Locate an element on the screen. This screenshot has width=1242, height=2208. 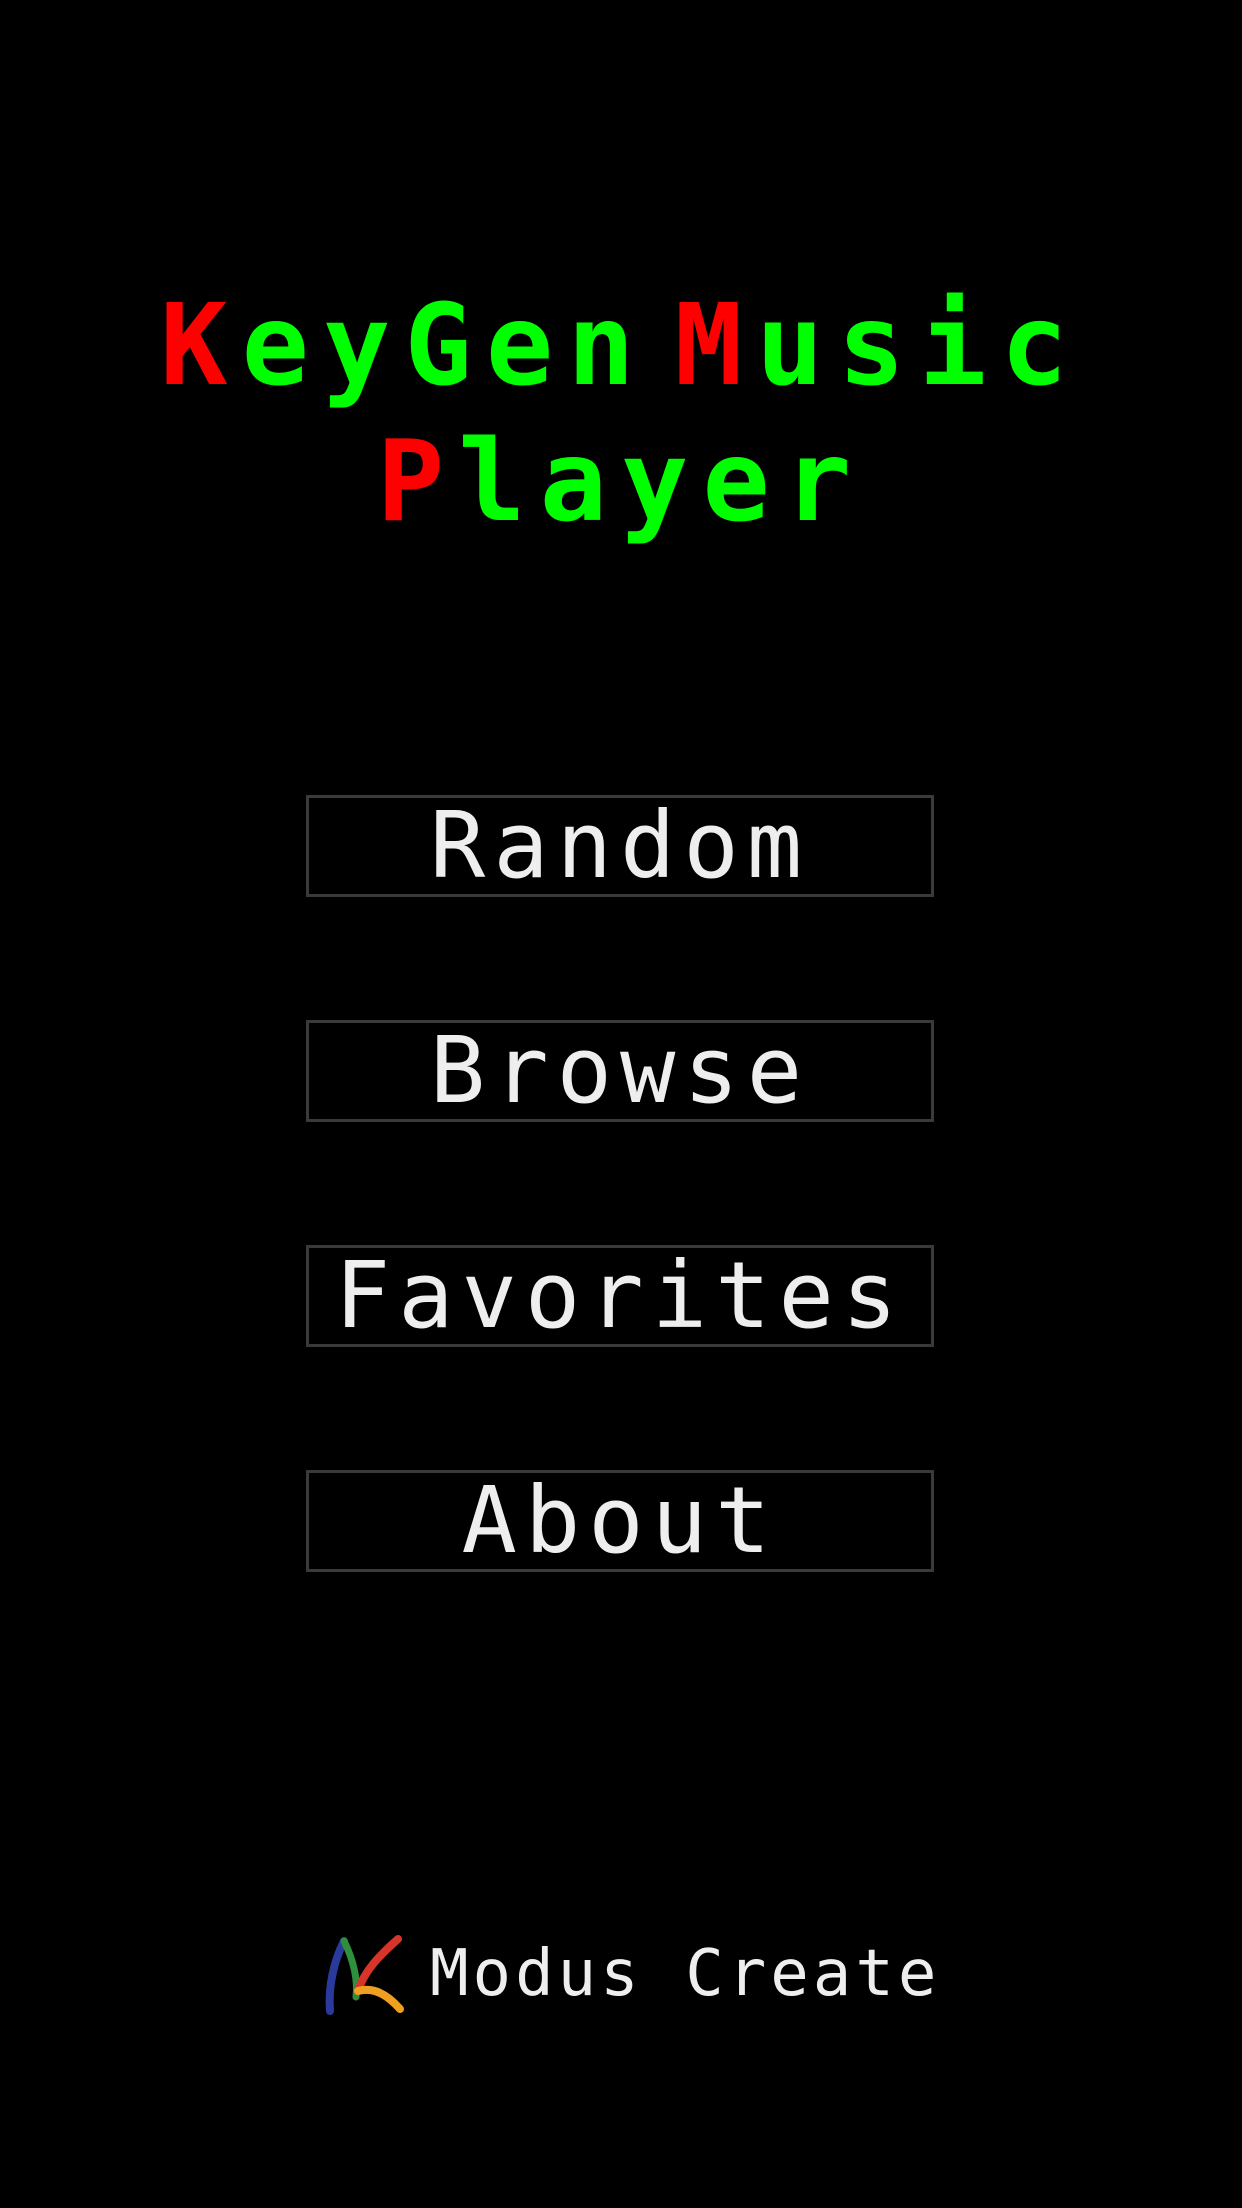
app-title-line-1: KeyGen Music is located at coordinates (621, 346).